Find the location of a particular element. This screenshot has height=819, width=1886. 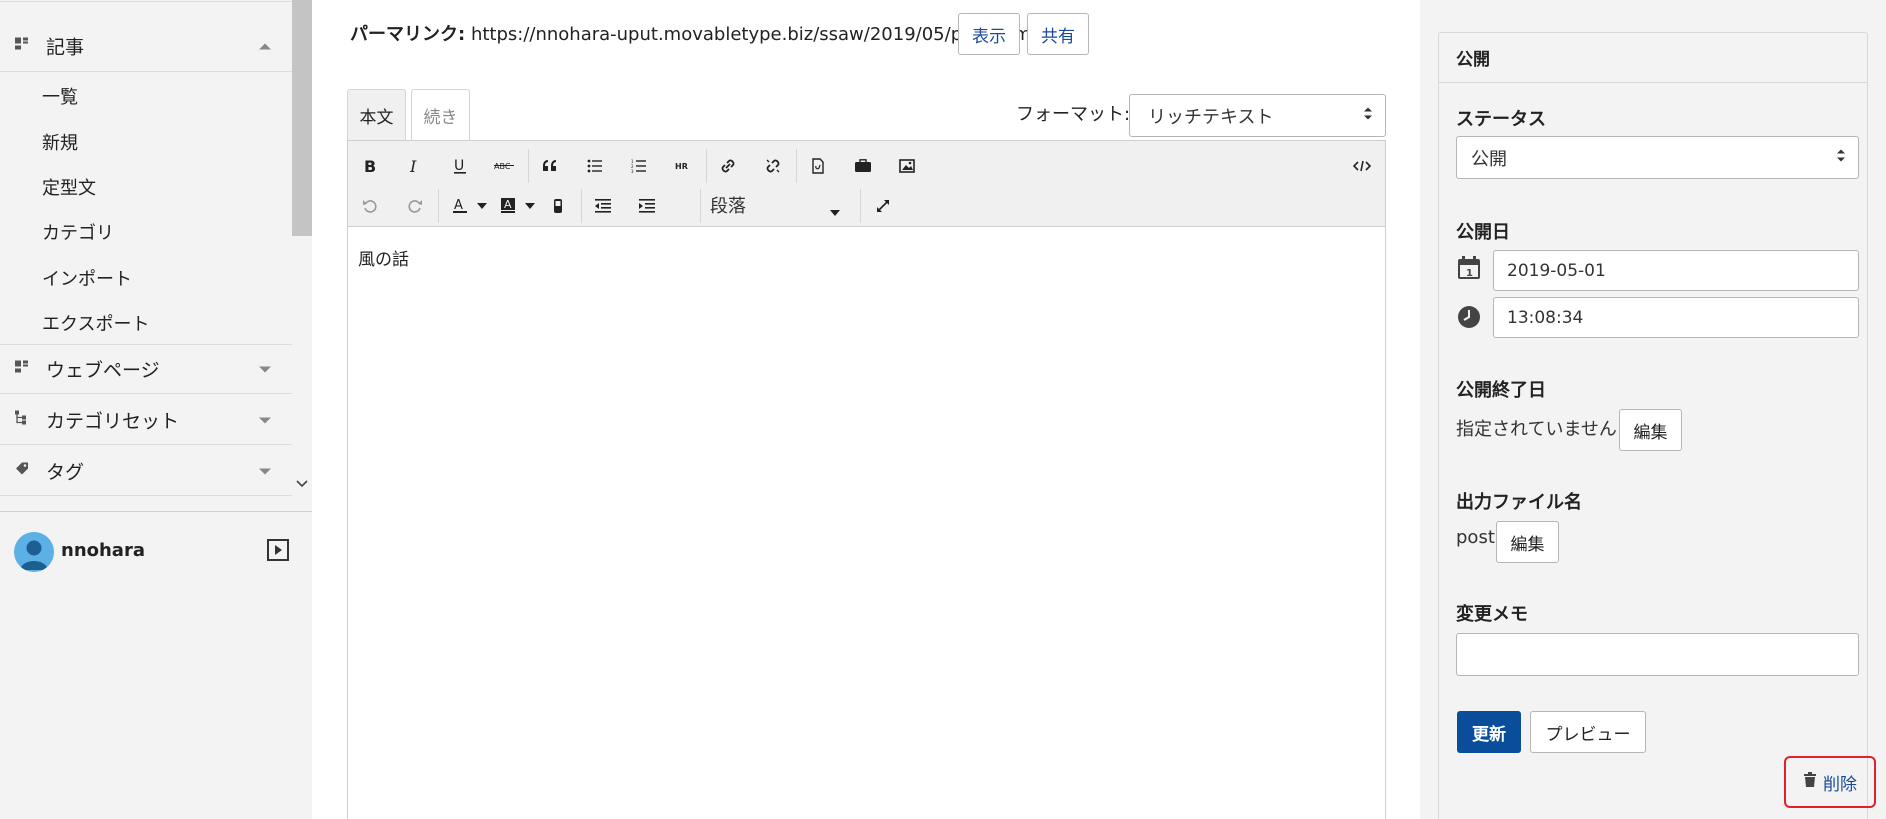

blockquote-icon is located at coordinates (550, 166).